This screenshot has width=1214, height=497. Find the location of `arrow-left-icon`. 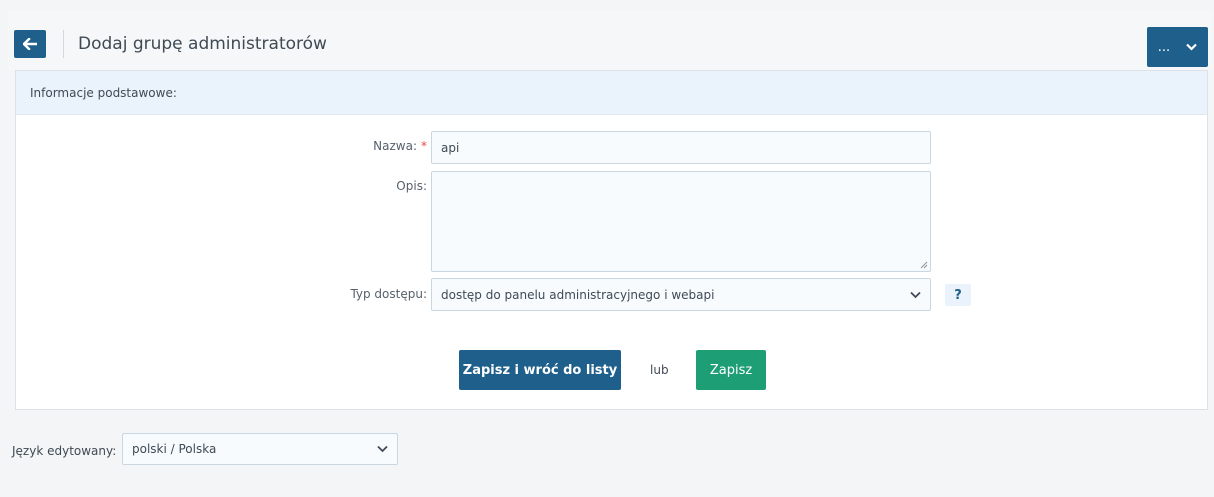

arrow-left-icon is located at coordinates (30, 44).